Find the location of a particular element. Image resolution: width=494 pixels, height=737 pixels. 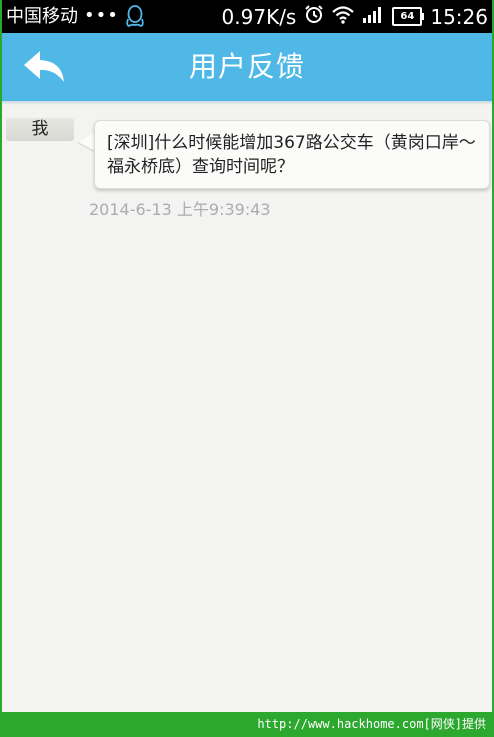

title-bar: 用户反馈 is located at coordinates (247, 67).